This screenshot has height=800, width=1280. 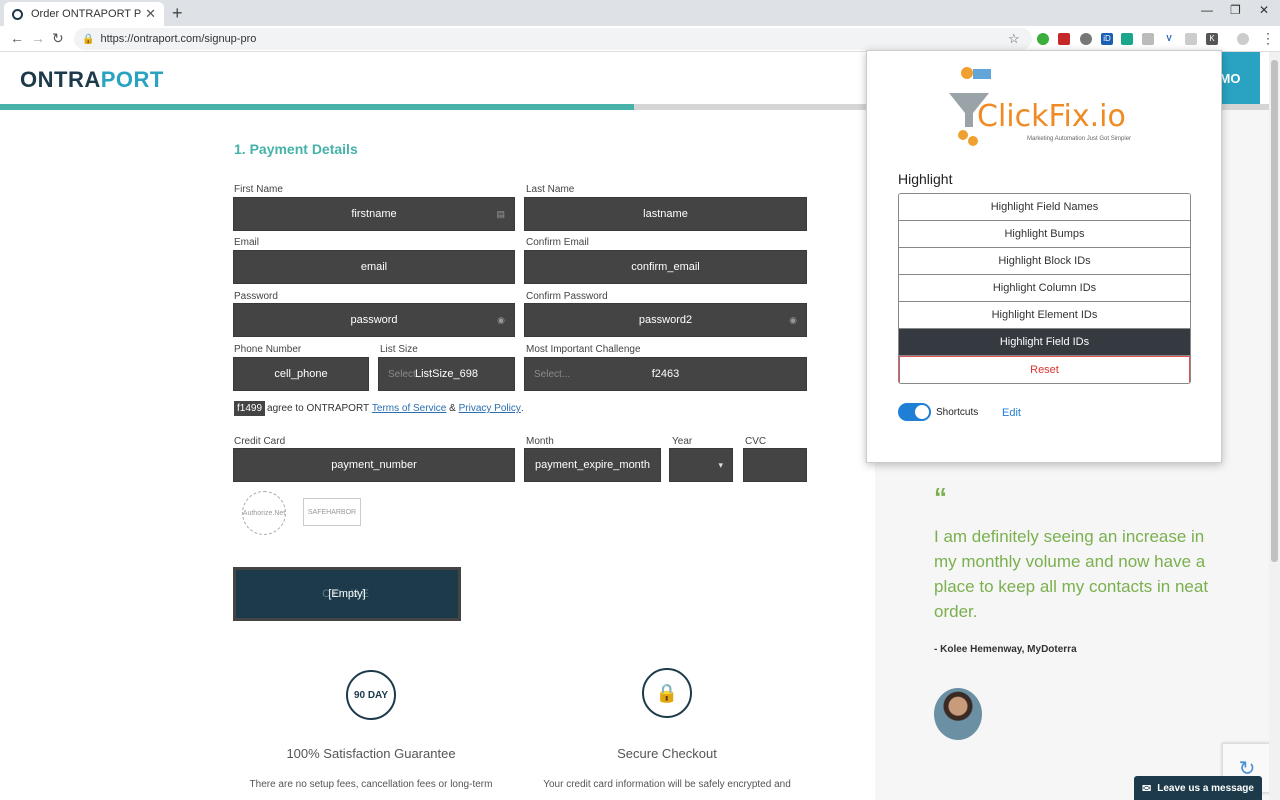 What do you see at coordinates (1127, 39) in the screenshot?
I see `extension-teal-icon` at bounding box center [1127, 39].